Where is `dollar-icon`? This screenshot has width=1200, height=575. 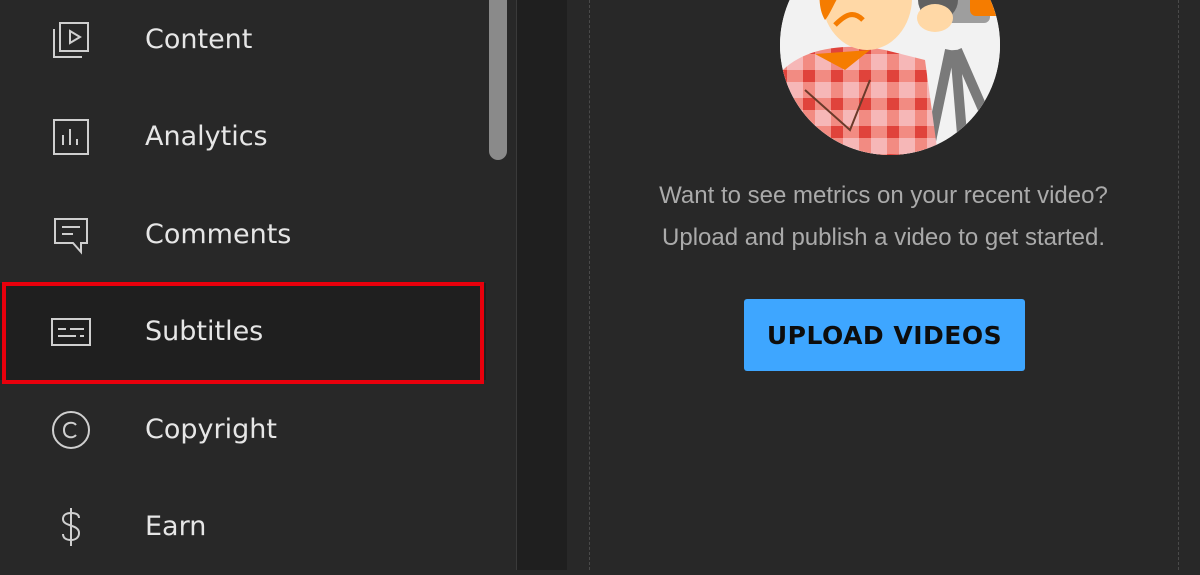 dollar-icon is located at coordinates (71, 527).